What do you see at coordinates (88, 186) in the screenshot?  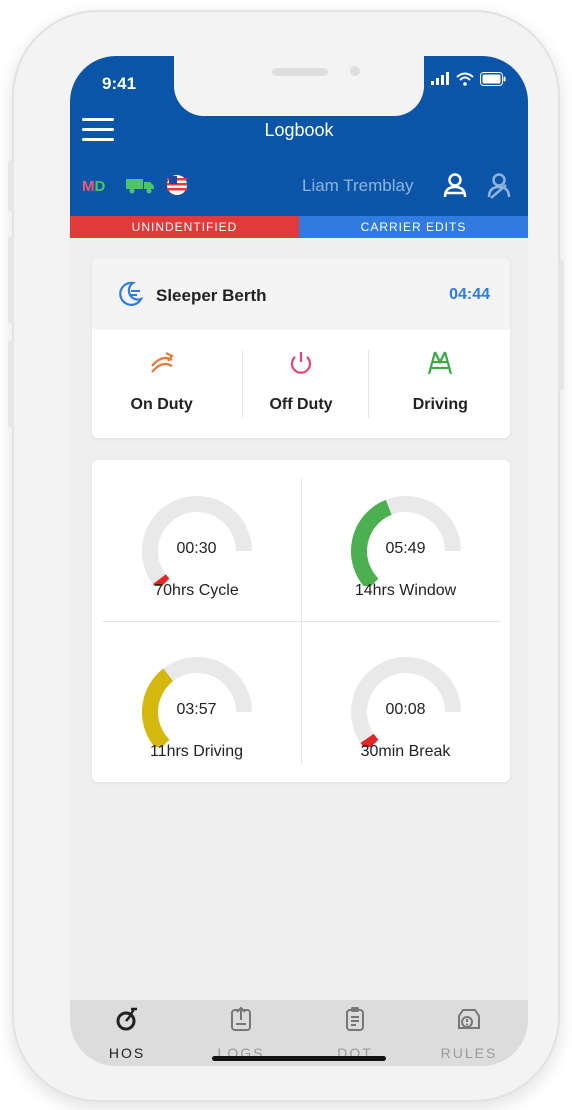 I see `state-code-letter-m: M` at bounding box center [88, 186].